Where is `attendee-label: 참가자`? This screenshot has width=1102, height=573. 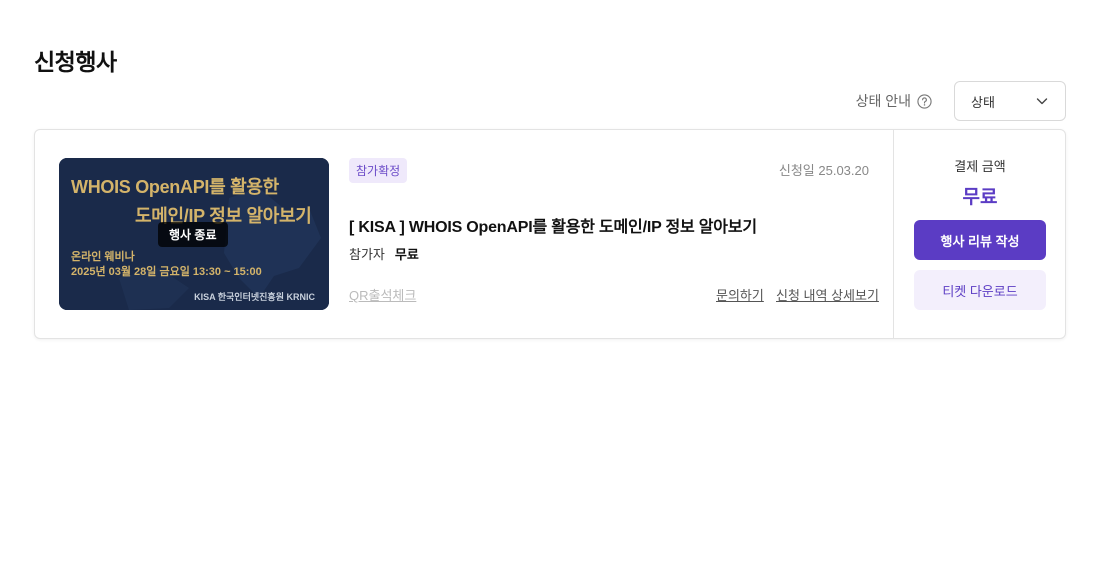 attendee-label: 참가자 is located at coordinates (367, 254).